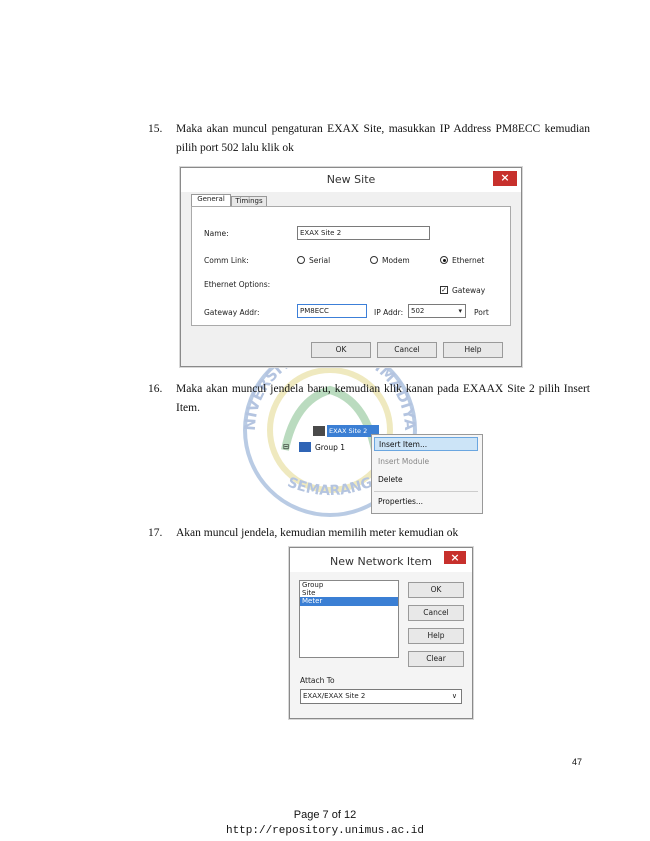 The height and width of the screenshot is (841, 650). I want to click on radio-serial, so click(301, 260).